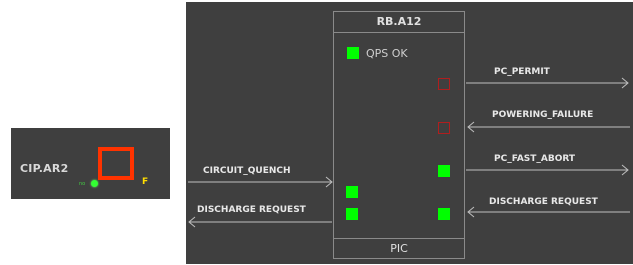  I want to click on powering-failure-indicator, so click(444, 128).